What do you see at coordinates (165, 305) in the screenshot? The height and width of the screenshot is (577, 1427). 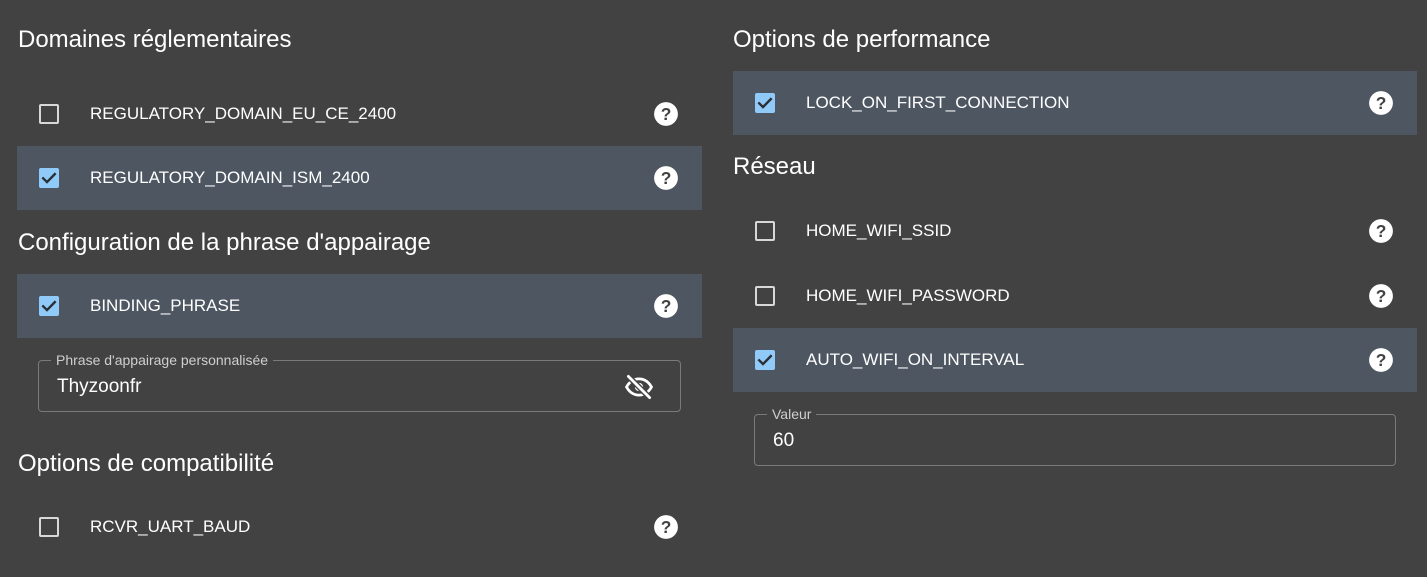 I see `option-label: BINDING_PHRASE` at bounding box center [165, 305].